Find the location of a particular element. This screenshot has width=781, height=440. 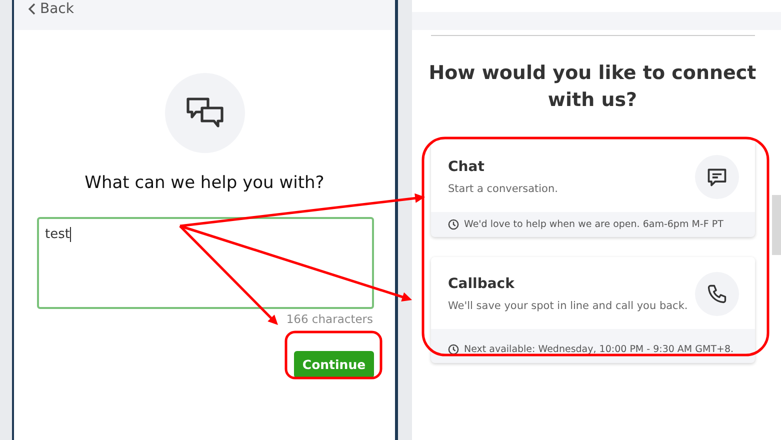

scrollbar is located at coordinates (776, 225).